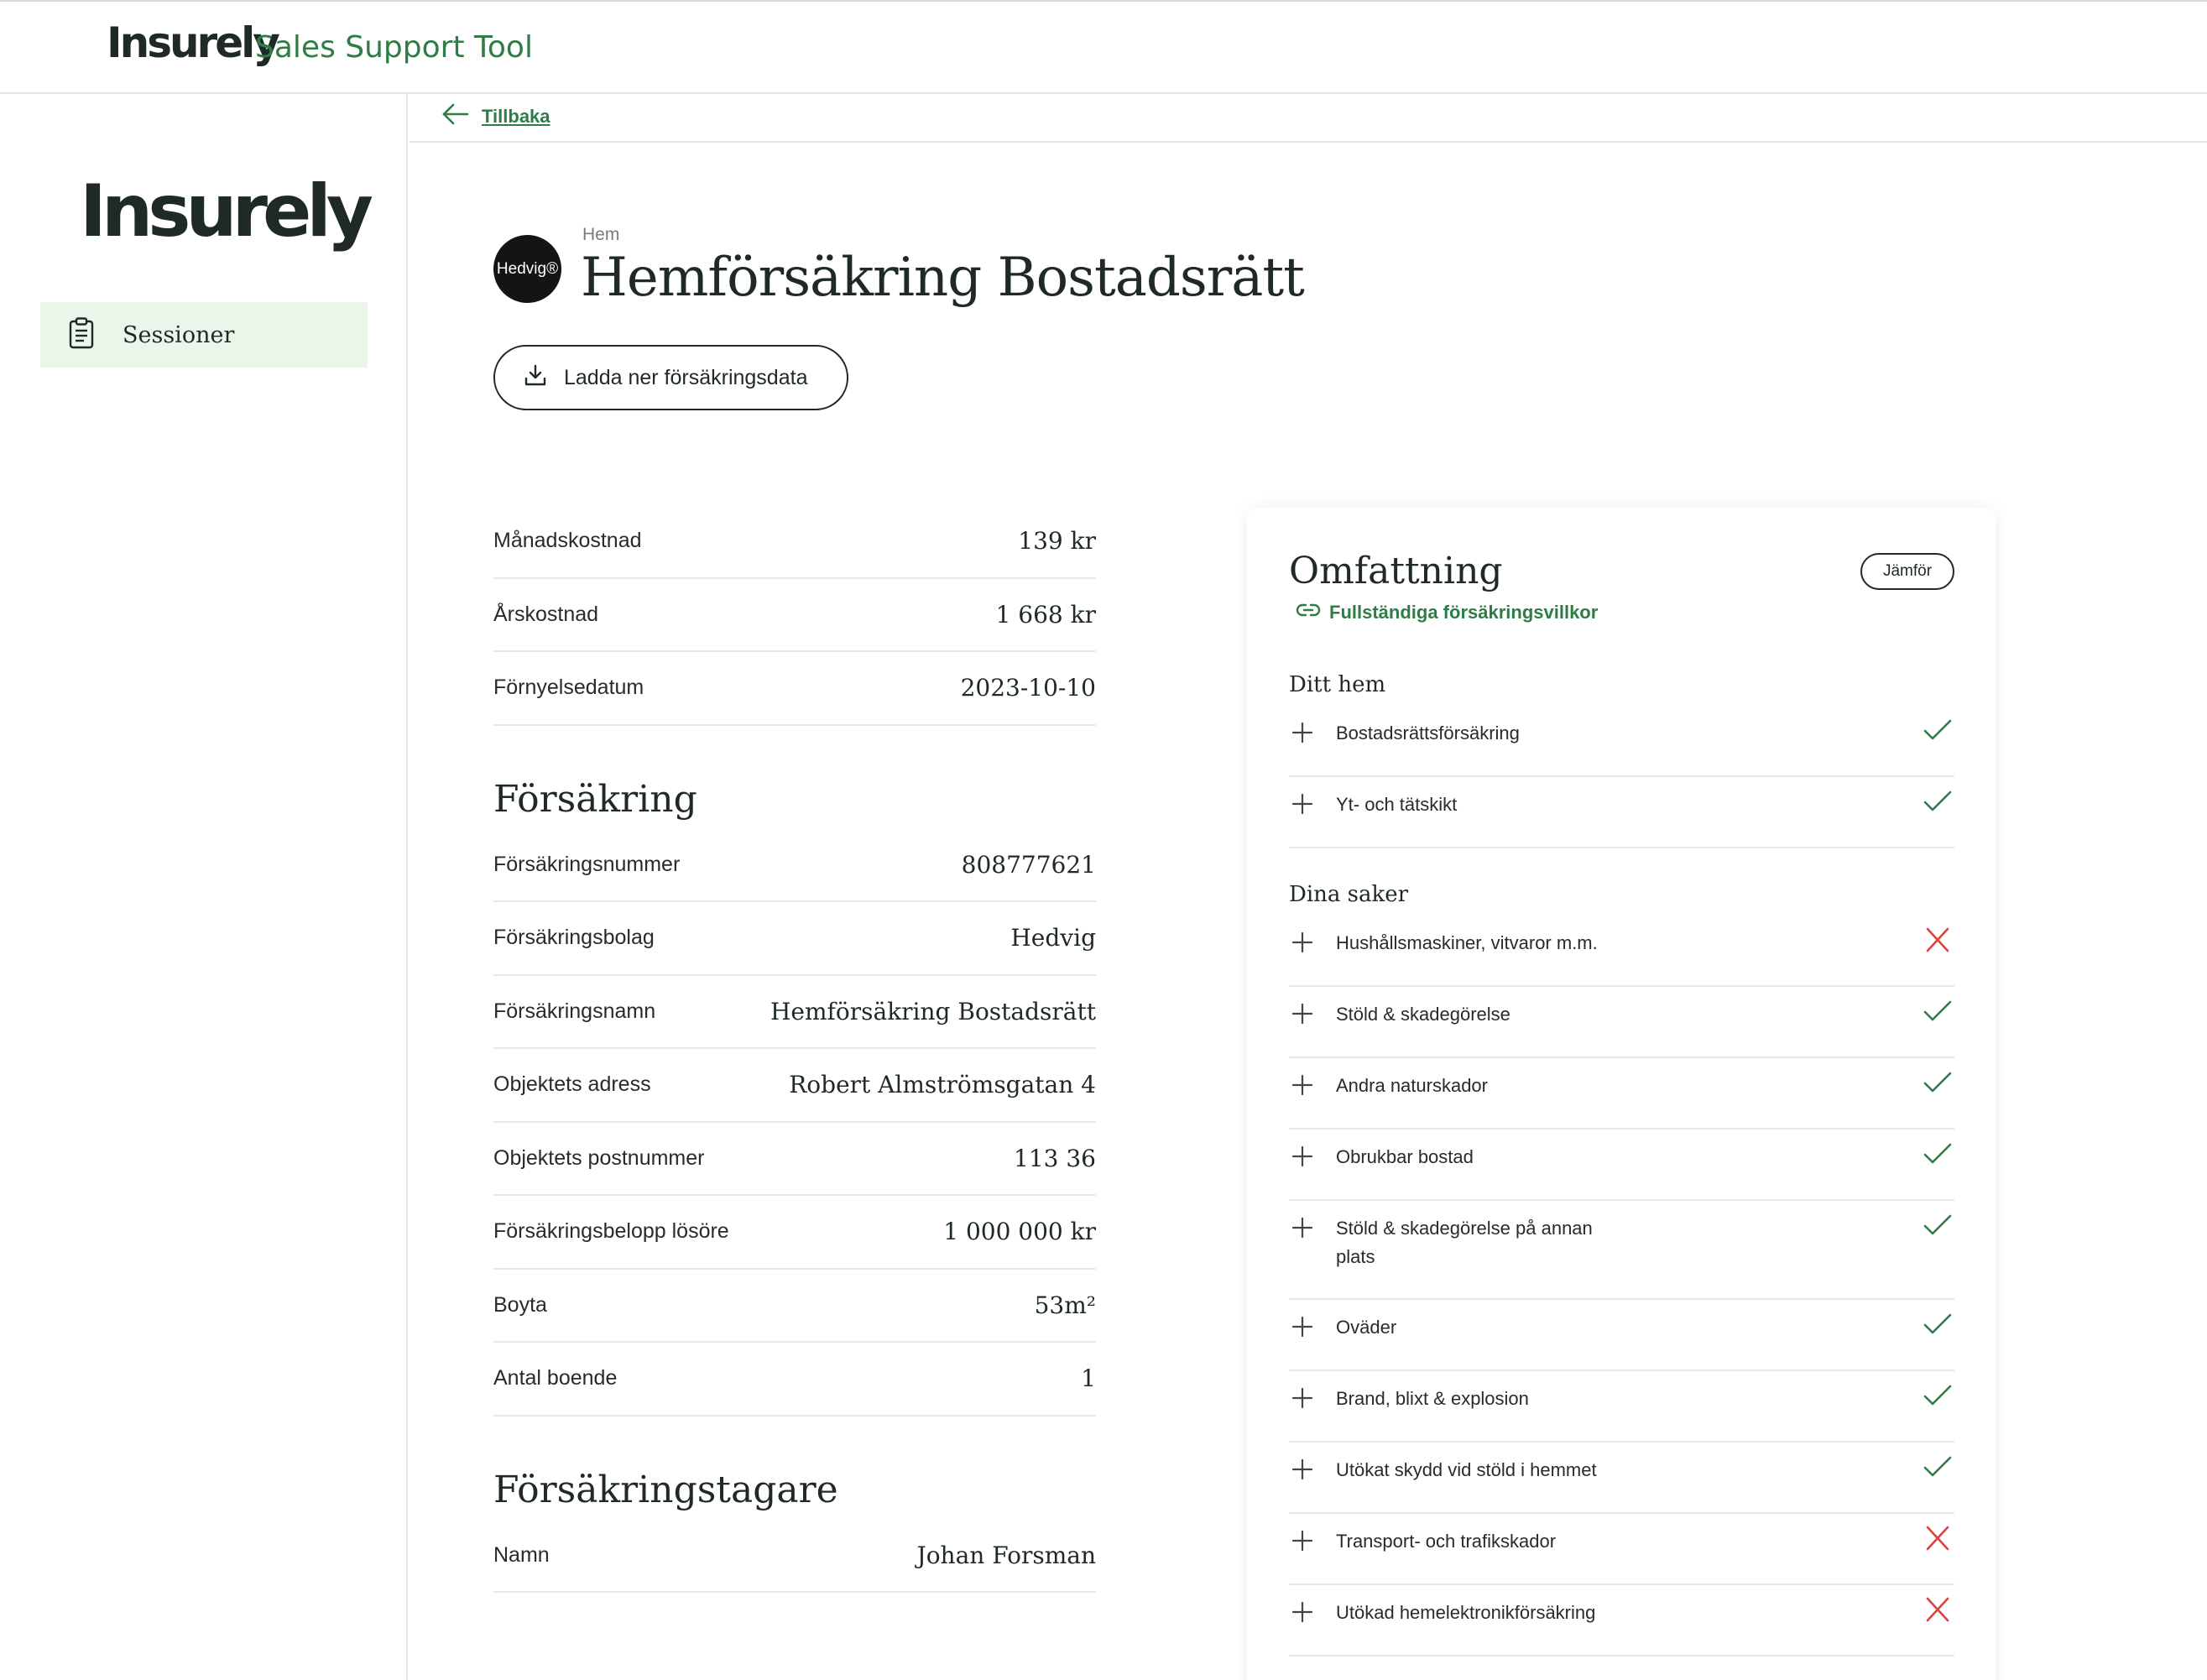  Describe the element at coordinates (943, 278) in the screenshot. I see `page-title: Hemförsäkring Bostadsrätt` at that location.